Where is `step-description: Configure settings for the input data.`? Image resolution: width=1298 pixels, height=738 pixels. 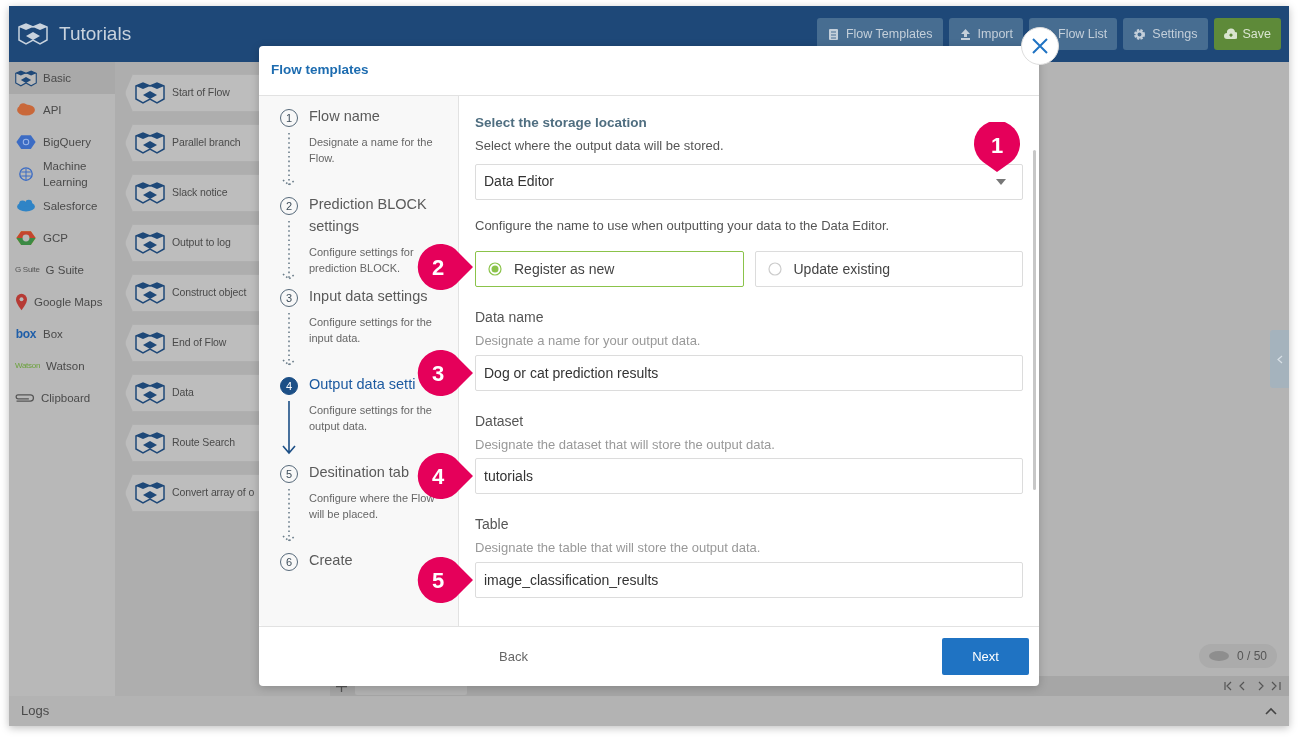 step-description: Configure settings for the input data. is located at coordinates (371, 330).